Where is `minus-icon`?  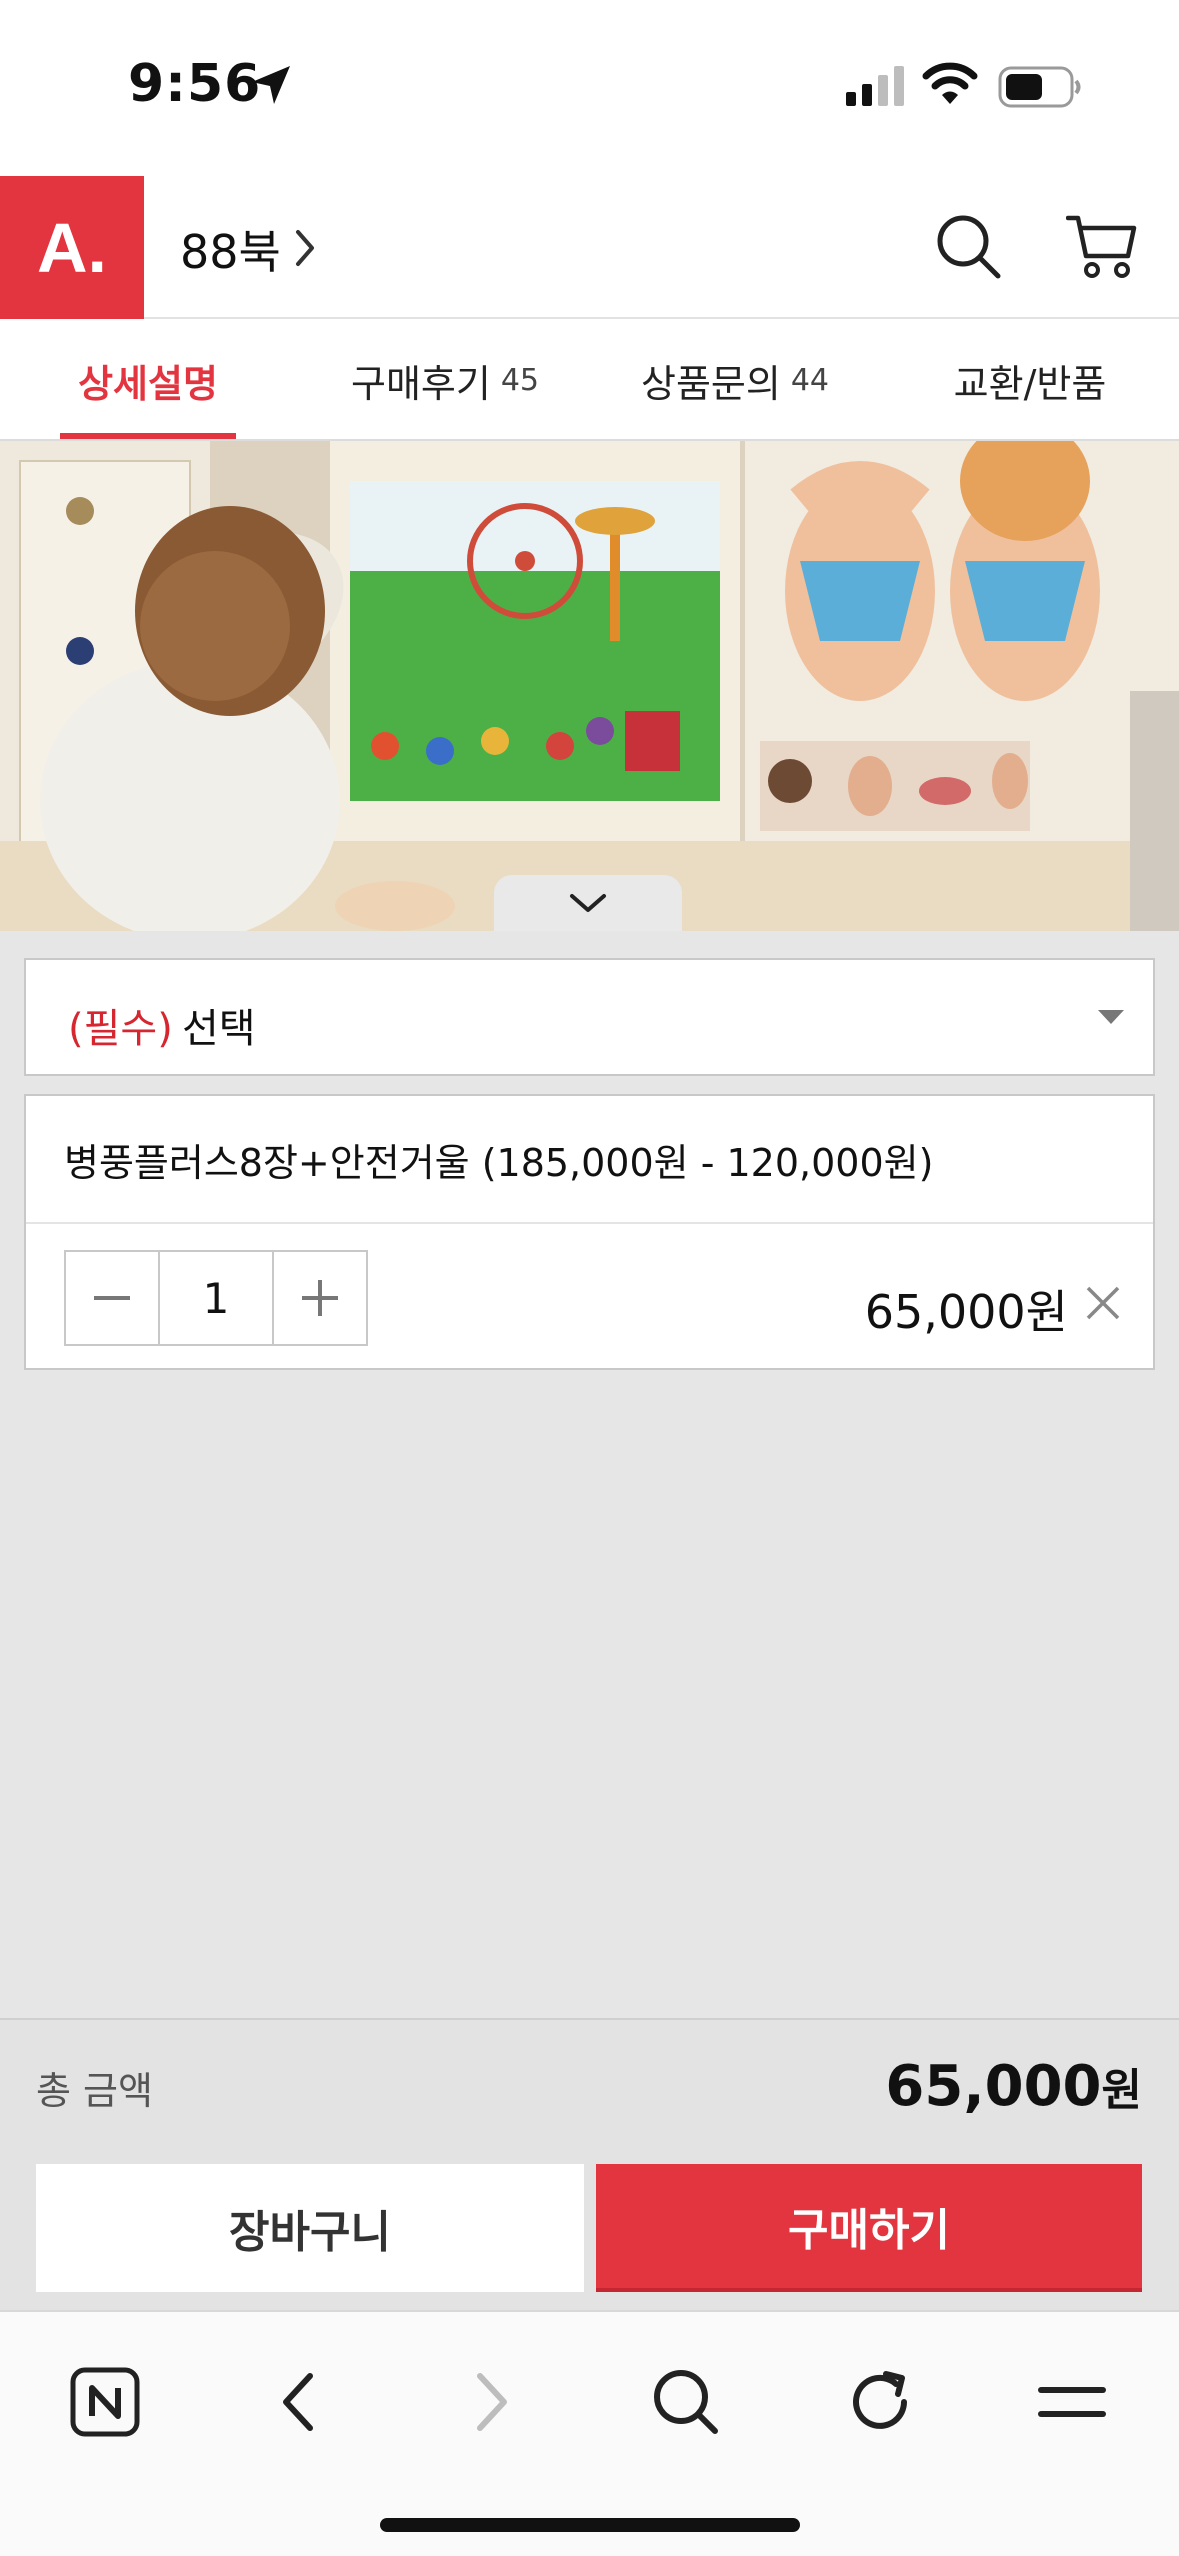
minus-icon is located at coordinates (112, 1298).